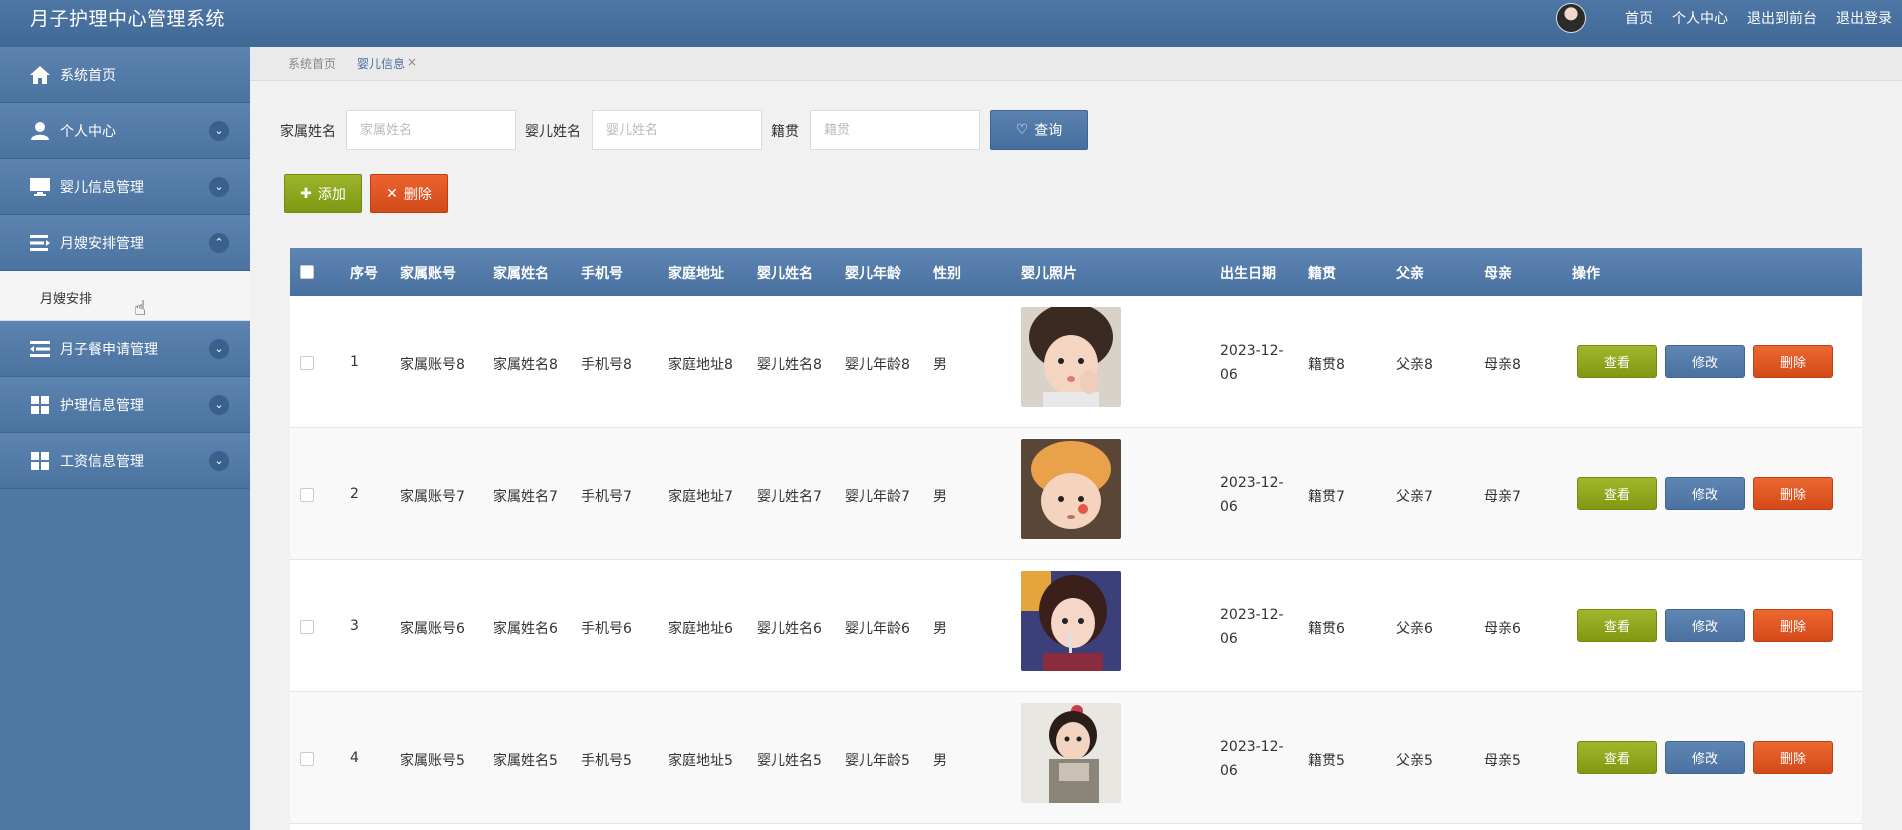 Image resolution: width=1902 pixels, height=830 pixels. What do you see at coordinates (125, 75) in the screenshot?
I see `sidebar-item-home: 系统首页` at bounding box center [125, 75].